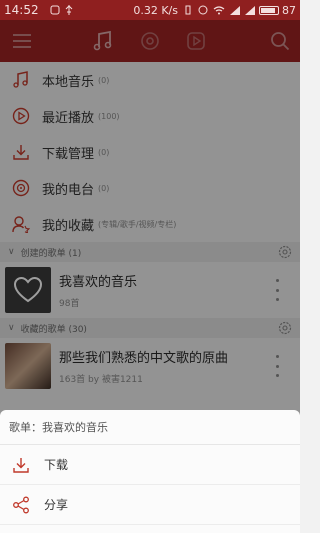 The width and height of the screenshot is (320, 533). I want to click on wifi-icon, so click(219, 10).